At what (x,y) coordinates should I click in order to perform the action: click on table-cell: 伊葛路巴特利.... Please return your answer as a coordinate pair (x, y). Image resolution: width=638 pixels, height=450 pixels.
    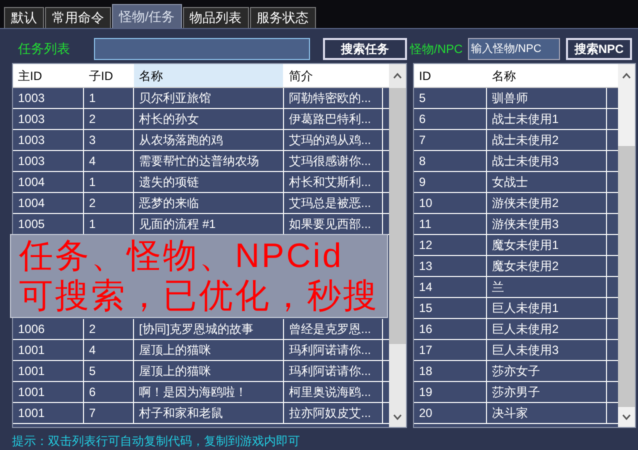
    Looking at the image, I should click on (333, 119).